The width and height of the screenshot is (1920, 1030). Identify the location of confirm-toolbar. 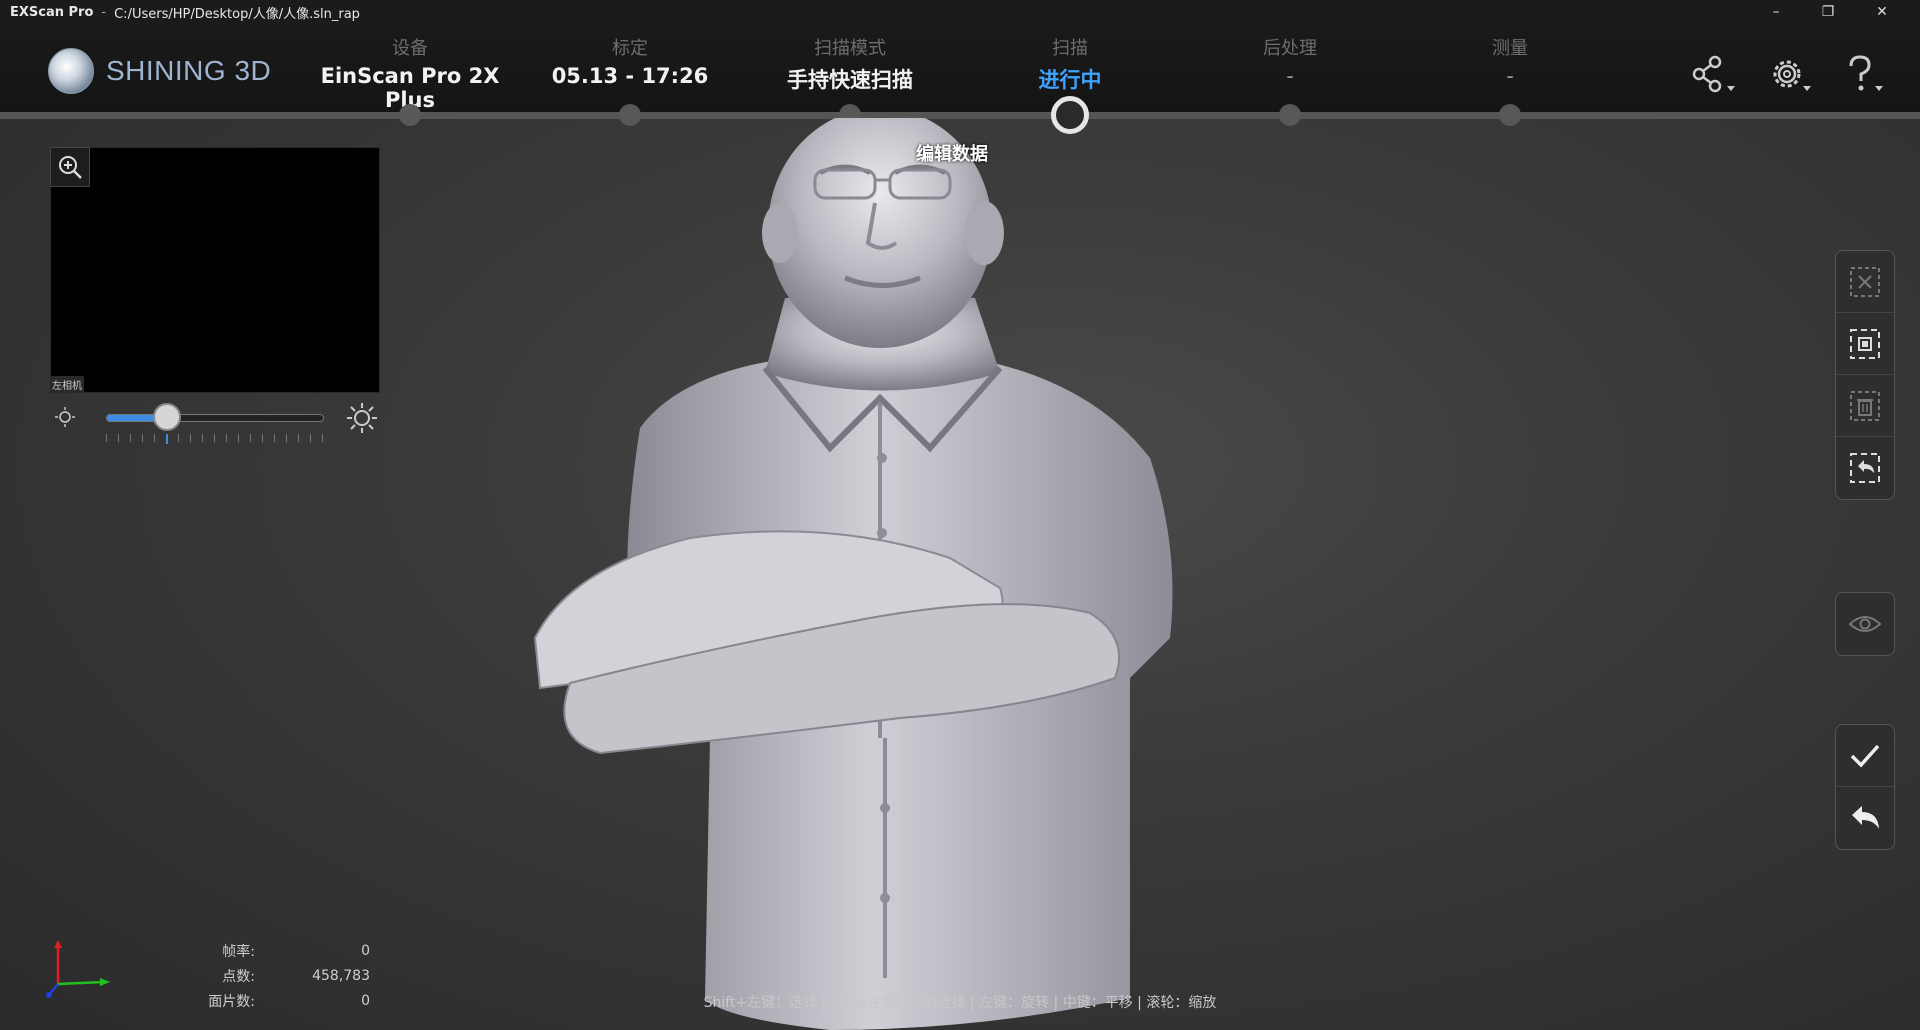
(1865, 787).